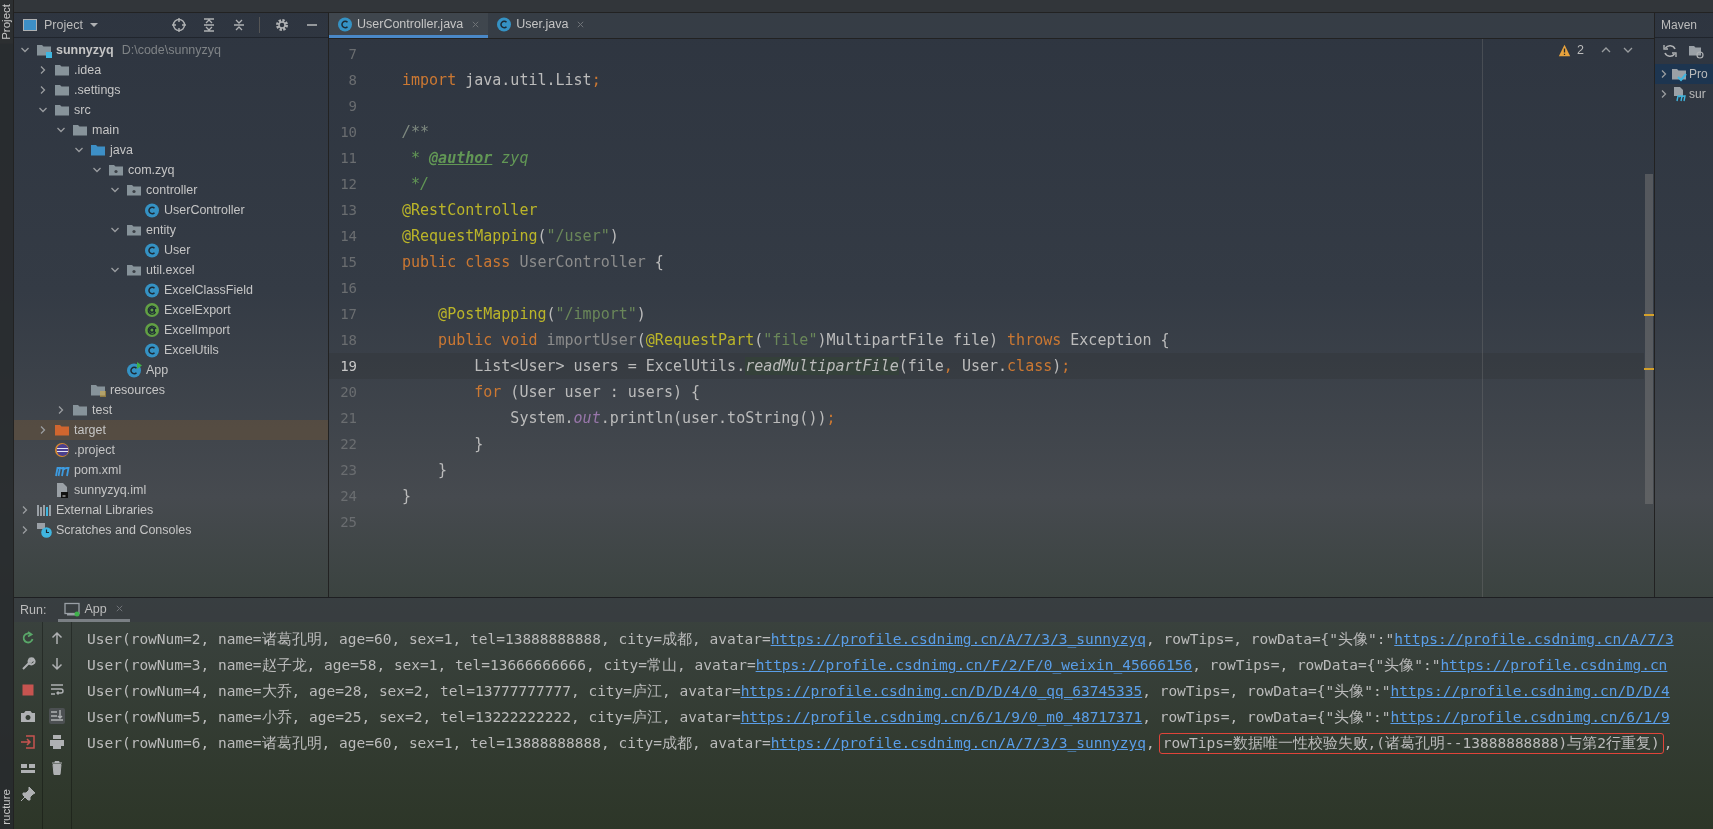 The width and height of the screenshot is (1713, 829). What do you see at coordinates (352, 80) in the screenshot?
I see `line-number: 8` at bounding box center [352, 80].